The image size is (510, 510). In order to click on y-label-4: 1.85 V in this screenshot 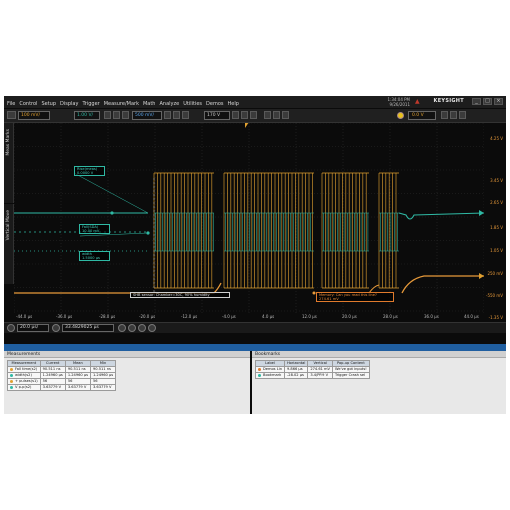, I will do `click(496, 227)`.